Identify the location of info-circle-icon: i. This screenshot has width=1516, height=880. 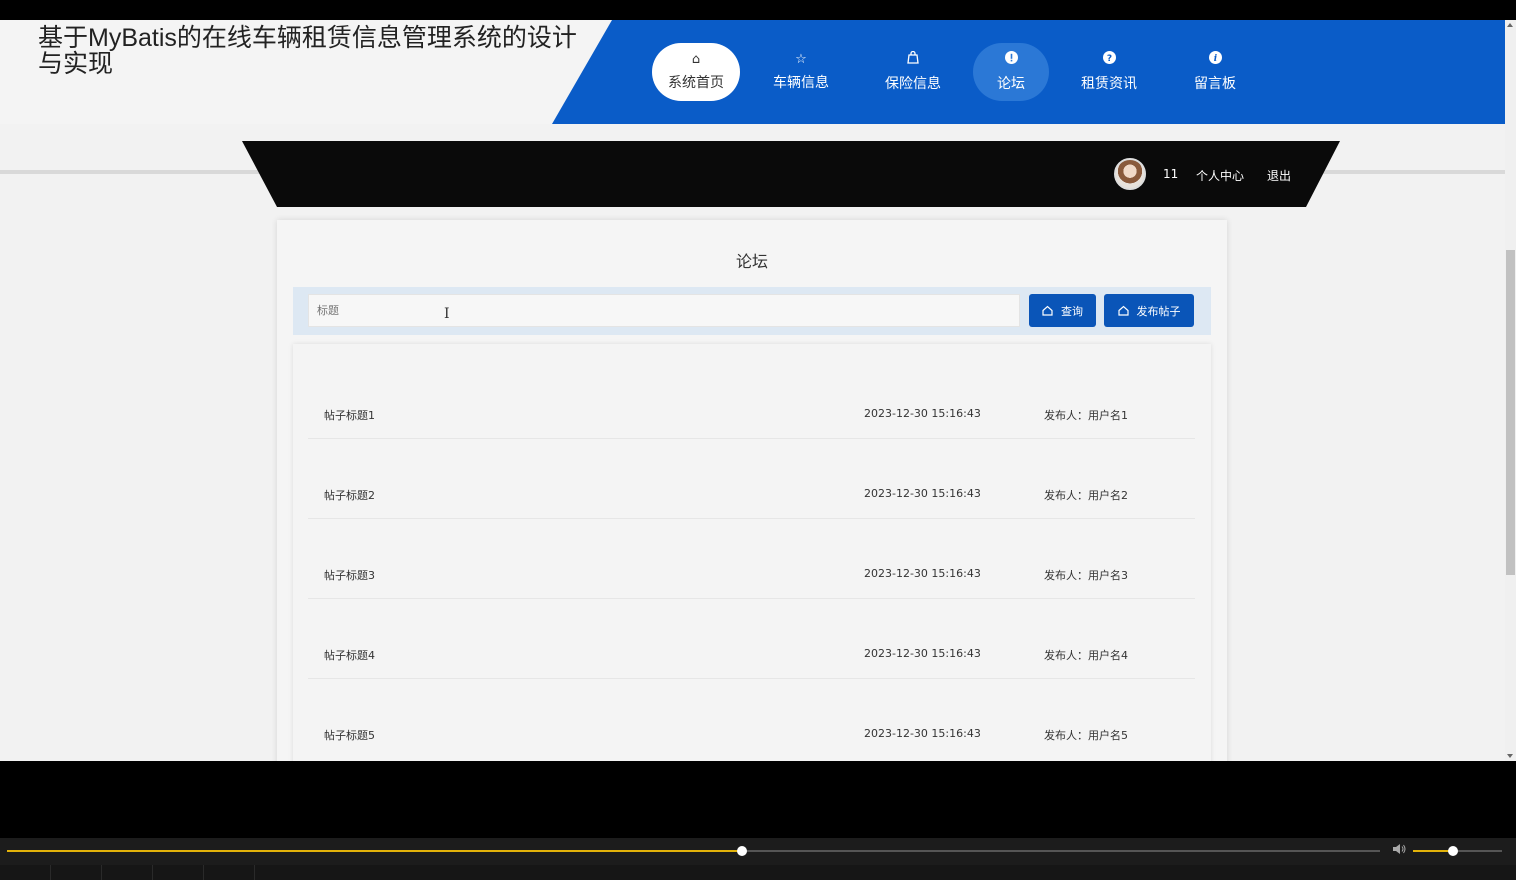
(1215, 59).